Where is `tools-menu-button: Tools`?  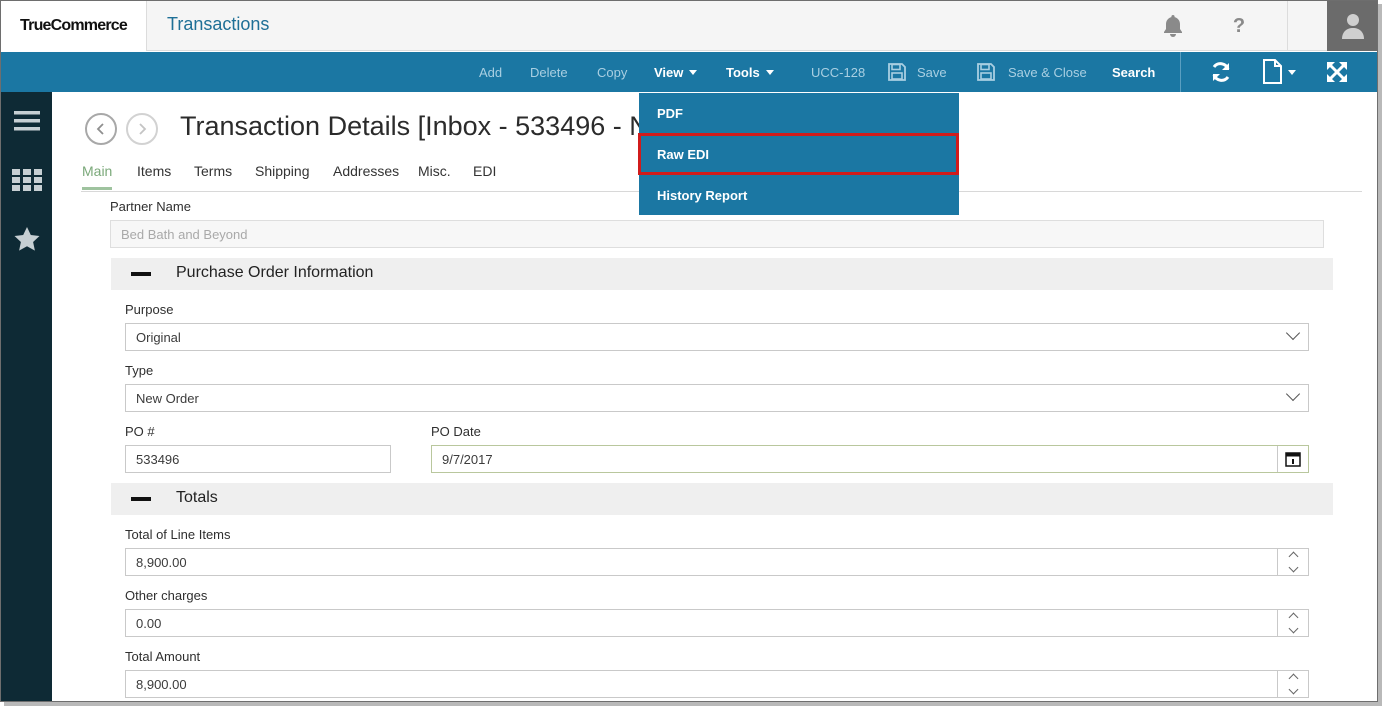
tools-menu-button: Tools is located at coordinates (750, 72).